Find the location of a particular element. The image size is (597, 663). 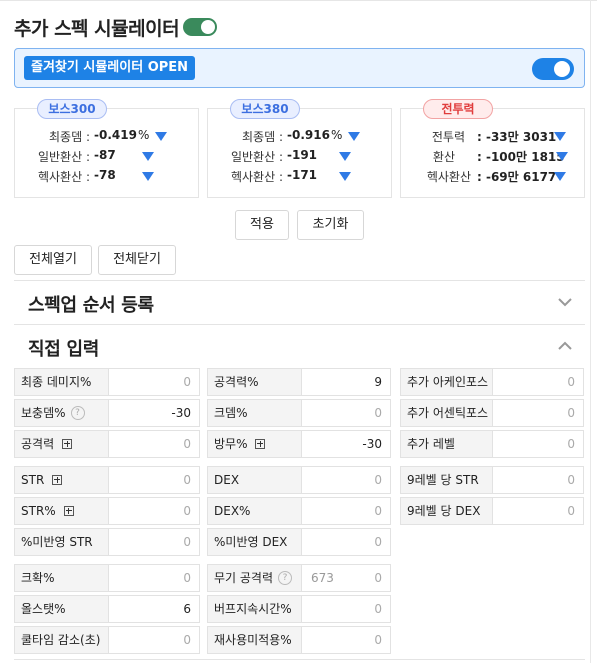

card-row: 최종뎀 : -0.419 % is located at coordinates (107, 137).